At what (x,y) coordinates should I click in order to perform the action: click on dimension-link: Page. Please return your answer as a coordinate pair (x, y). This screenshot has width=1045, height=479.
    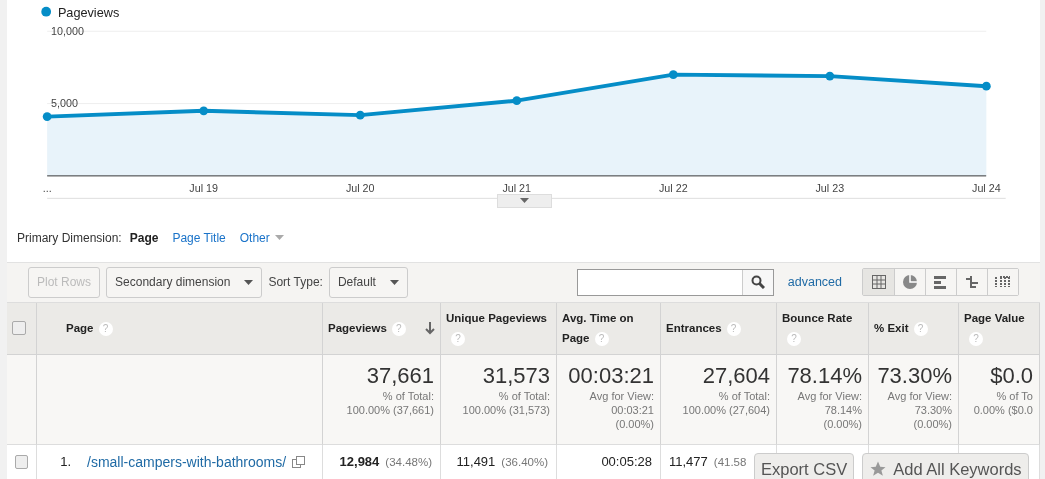
    Looking at the image, I should click on (144, 237).